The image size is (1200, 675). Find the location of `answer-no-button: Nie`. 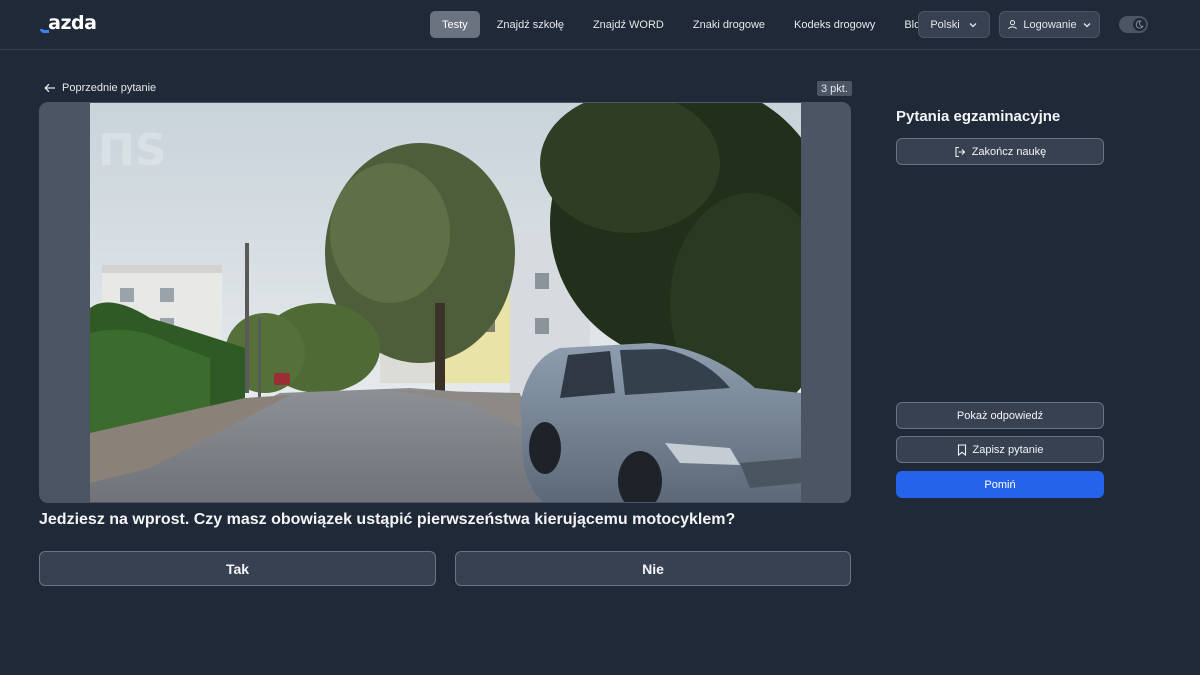

answer-no-button: Nie is located at coordinates (653, 568).